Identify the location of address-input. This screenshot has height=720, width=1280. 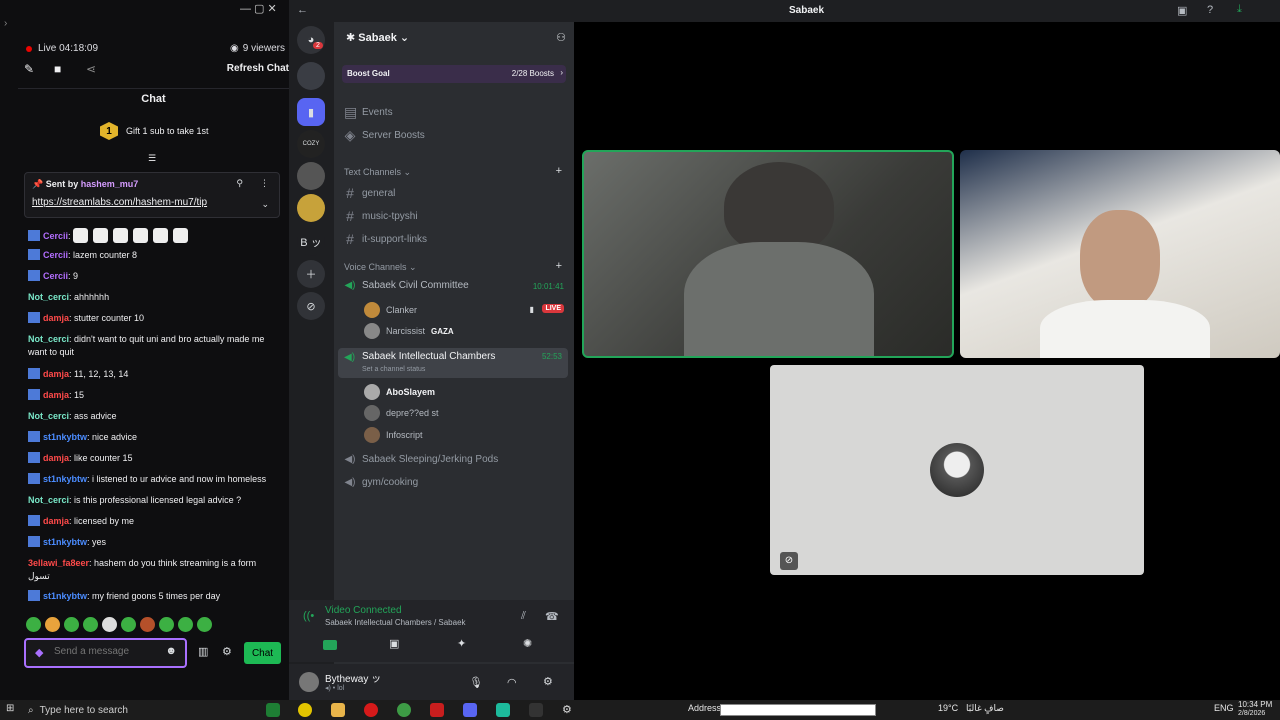
(798, 710).